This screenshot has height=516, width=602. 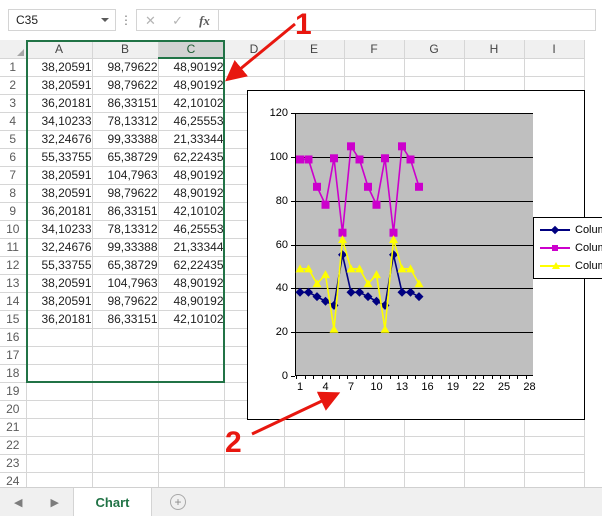 I want to click on column-header-b: B, so click(x=125, y=49).